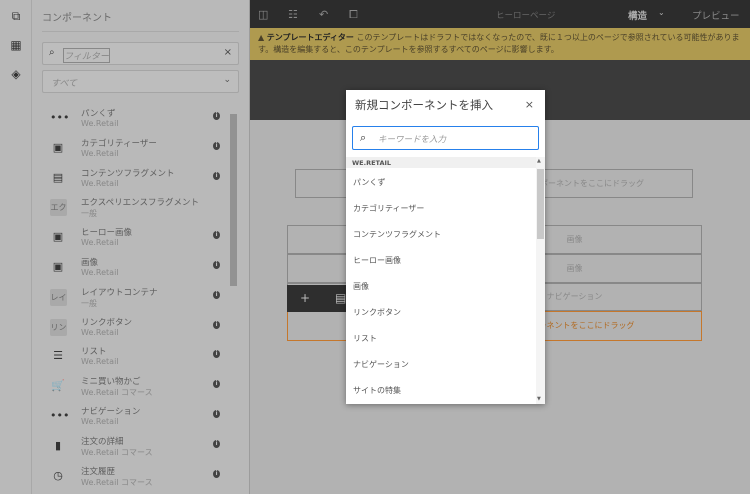 This screenshot has height=494, width=750. Describe the element at coordinates (137, 268) in the screenshot. I see `component-item: ▣ 画像 We.Retail i` at that location.